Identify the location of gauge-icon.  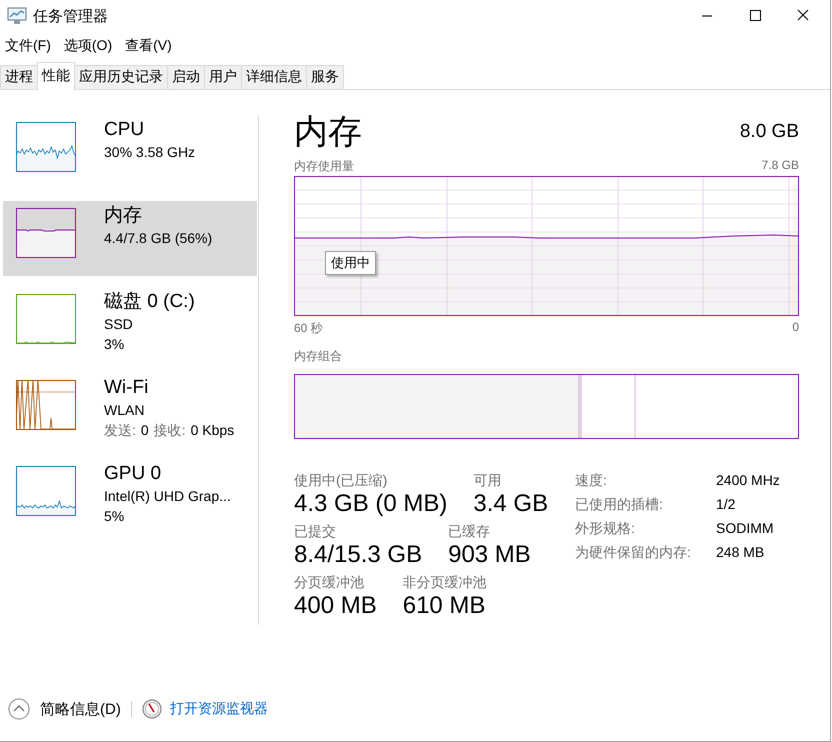
(152, 709).